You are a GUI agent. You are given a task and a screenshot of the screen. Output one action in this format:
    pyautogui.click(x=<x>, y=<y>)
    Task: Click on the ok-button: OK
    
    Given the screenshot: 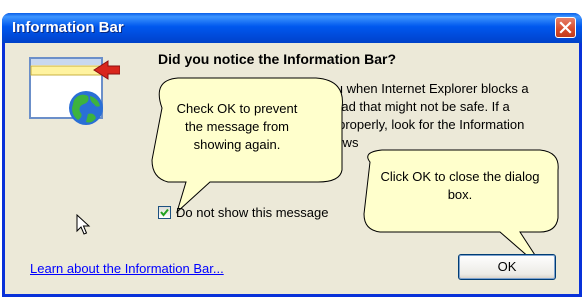 What is the action you would take?
    pyautogui.click(x=507, y=267)
    